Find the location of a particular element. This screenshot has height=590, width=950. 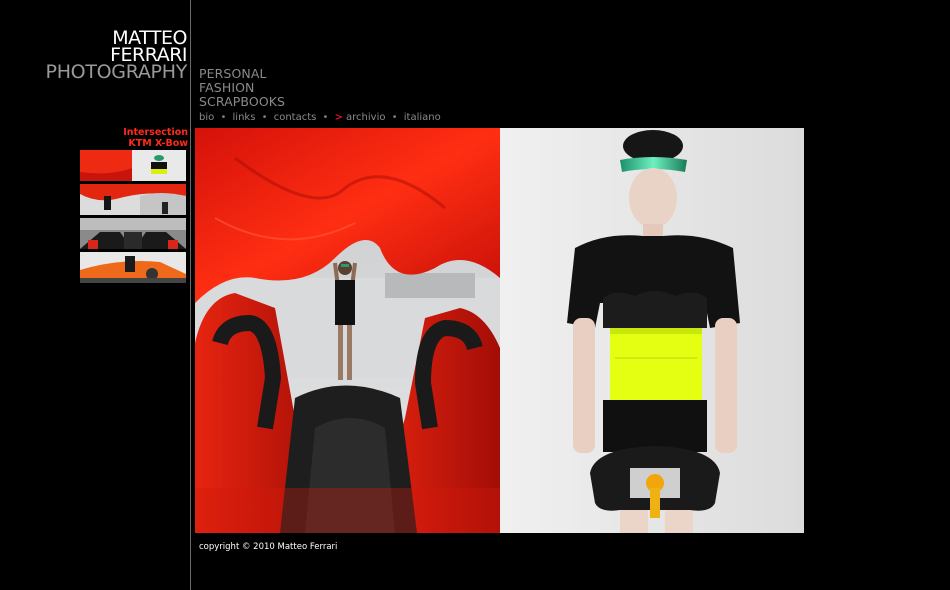

gallery-title-line-2: KTM X-Bow is located at coordinates (158, 143).